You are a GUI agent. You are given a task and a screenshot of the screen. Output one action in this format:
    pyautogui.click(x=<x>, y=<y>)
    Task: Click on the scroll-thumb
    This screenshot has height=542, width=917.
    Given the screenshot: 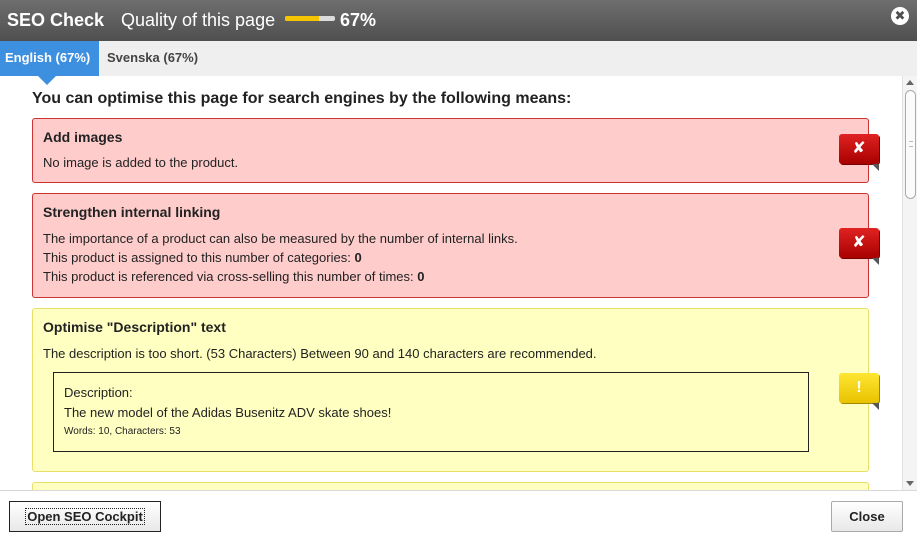 What is the action you would take?
    pyautogui.click(x=910, y=144)
    